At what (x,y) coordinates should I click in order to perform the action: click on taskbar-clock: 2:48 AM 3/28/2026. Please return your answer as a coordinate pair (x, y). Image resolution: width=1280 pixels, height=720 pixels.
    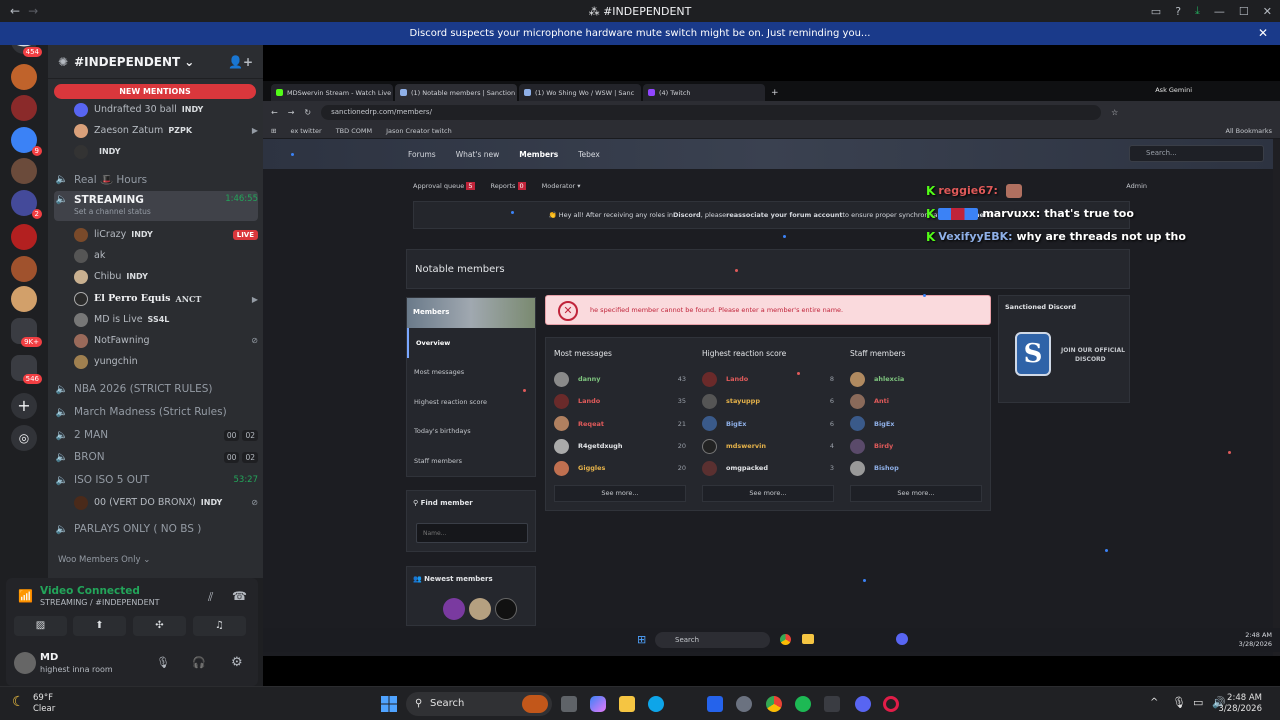
    Looking at the image, I should click on (1240, 704).